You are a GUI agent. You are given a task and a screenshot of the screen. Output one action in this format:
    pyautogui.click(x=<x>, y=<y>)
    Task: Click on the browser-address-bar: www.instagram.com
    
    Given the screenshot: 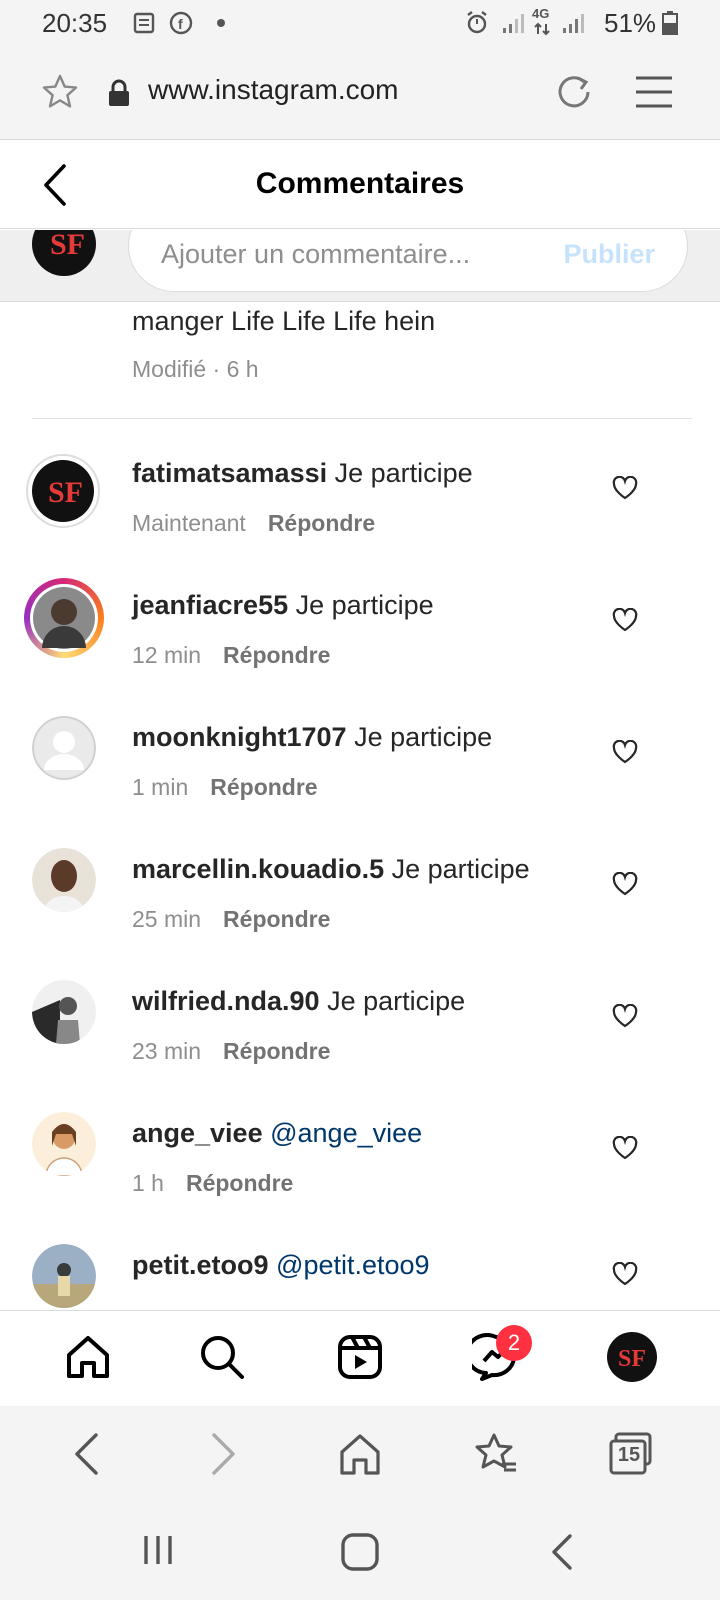 What is the action you would take?
    pyautogui.click(x=360, y=94)
    